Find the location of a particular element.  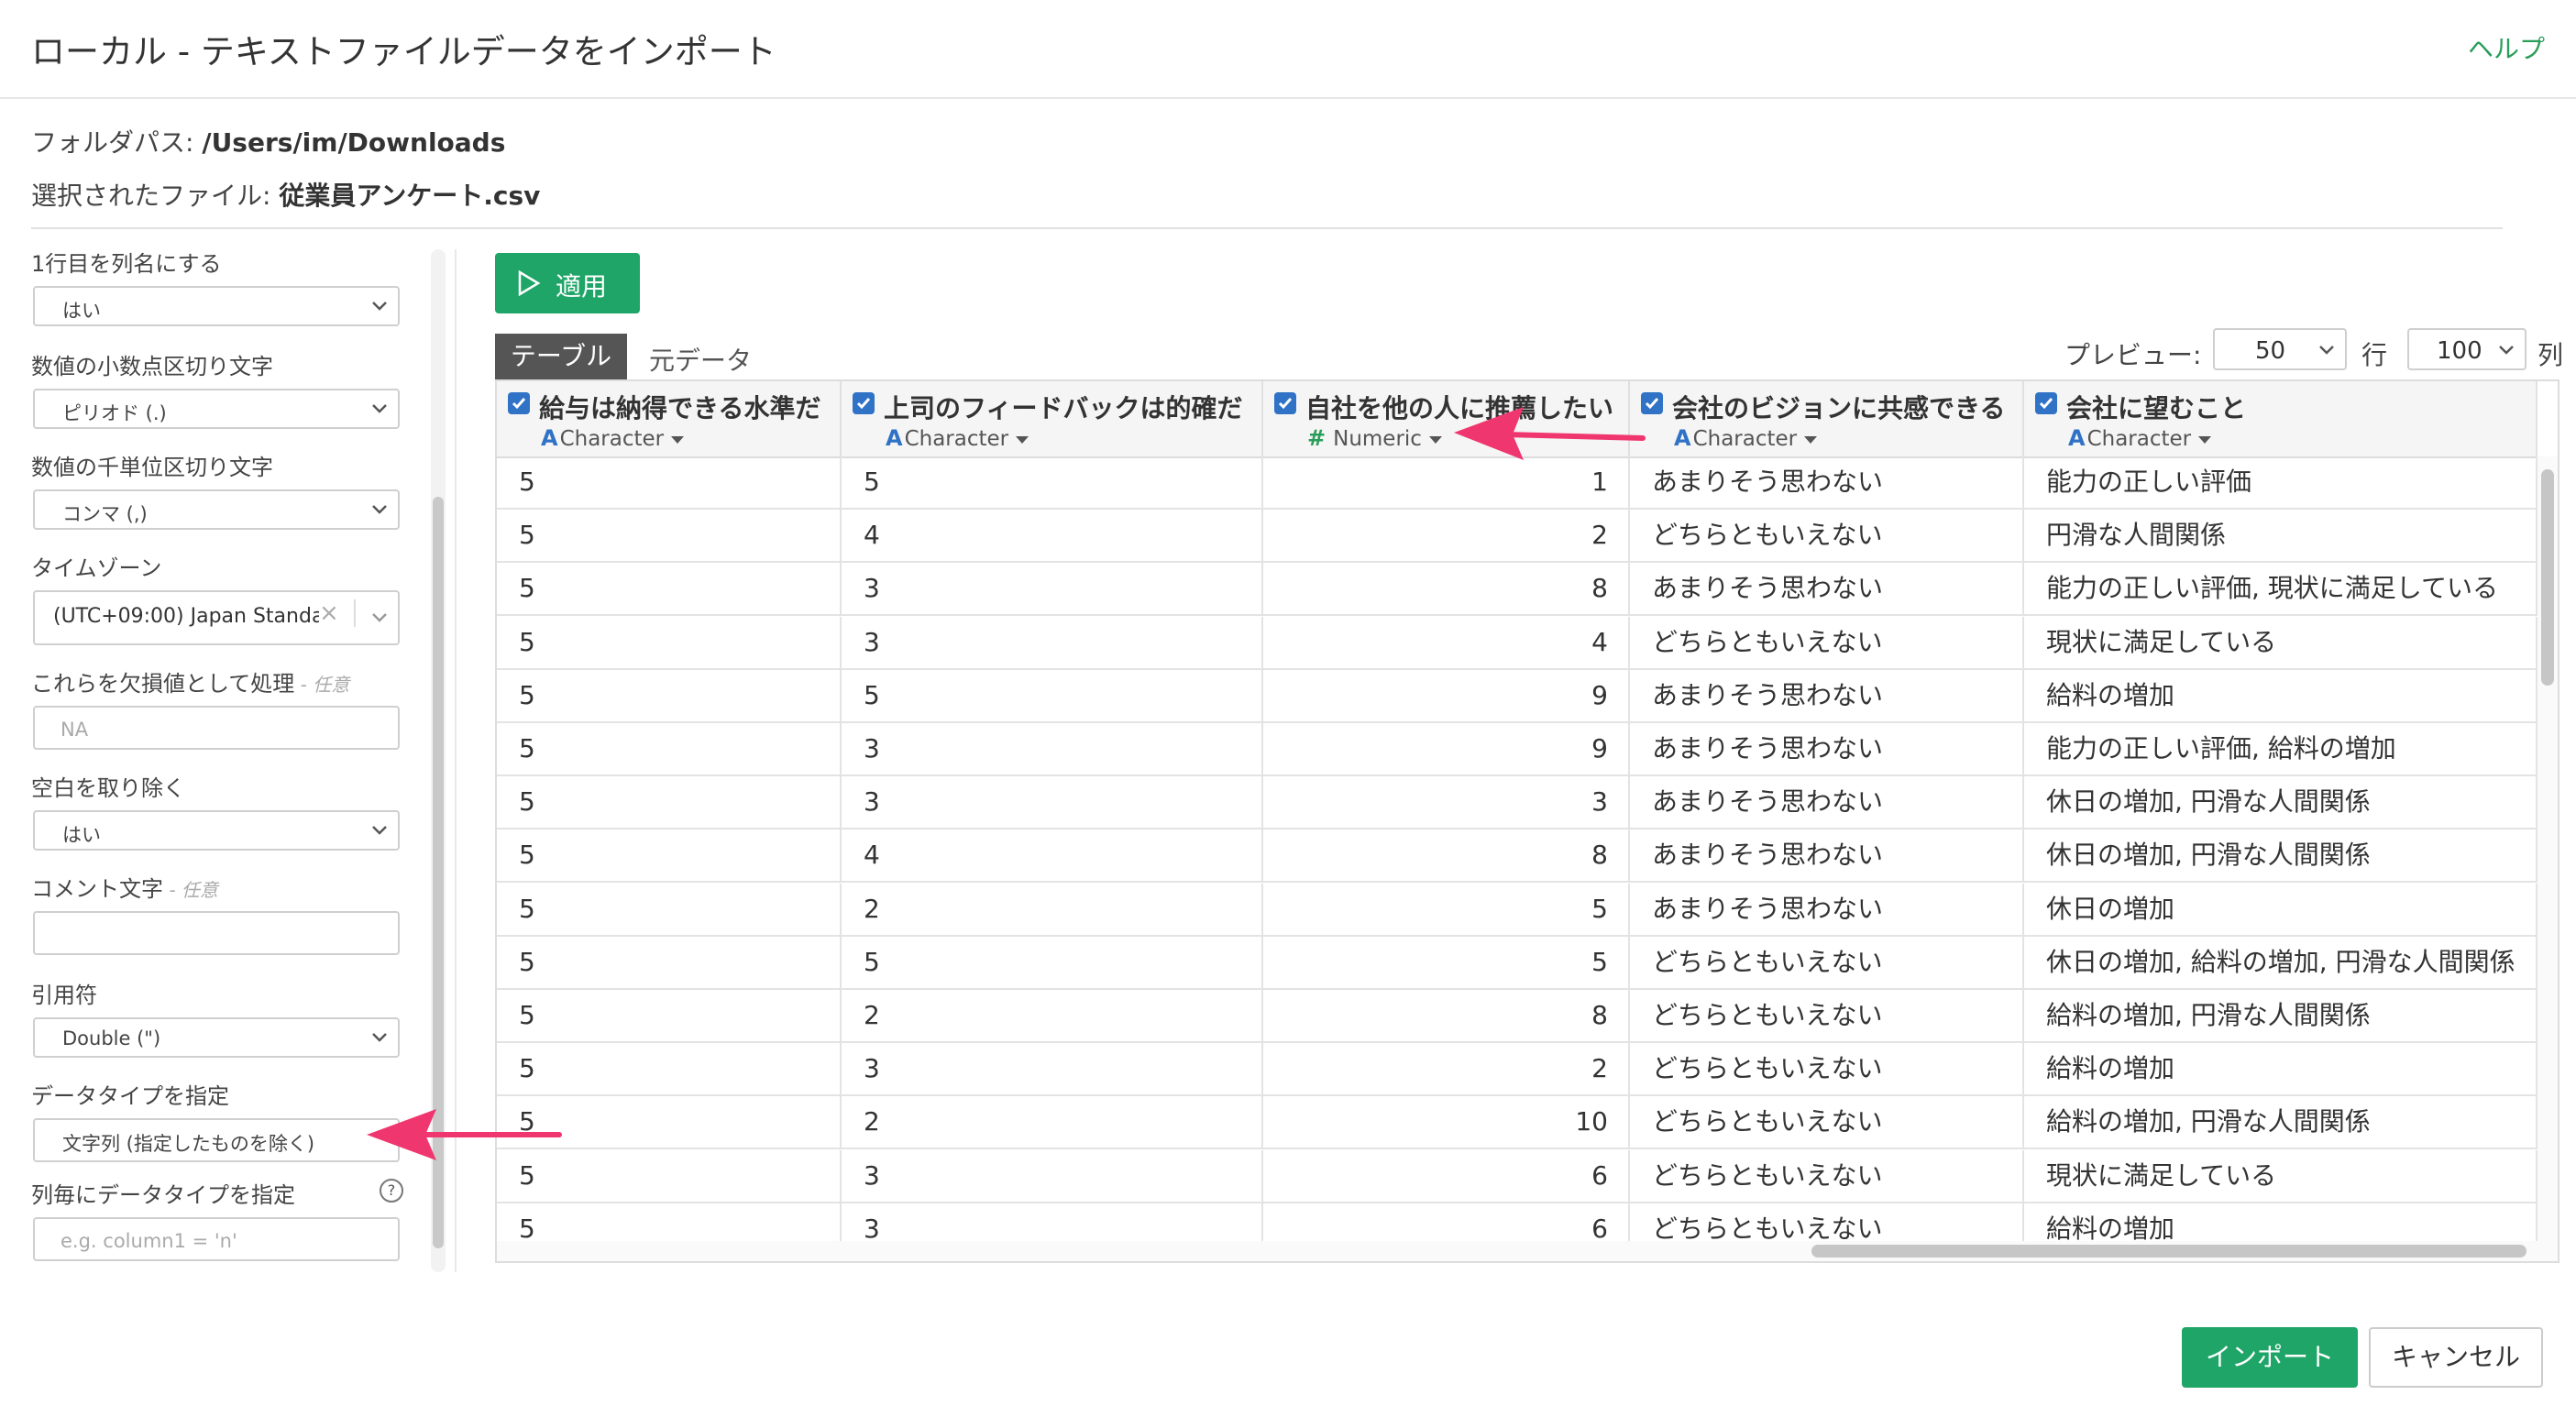

trim-value: はい is located at coordinates (82, 835).